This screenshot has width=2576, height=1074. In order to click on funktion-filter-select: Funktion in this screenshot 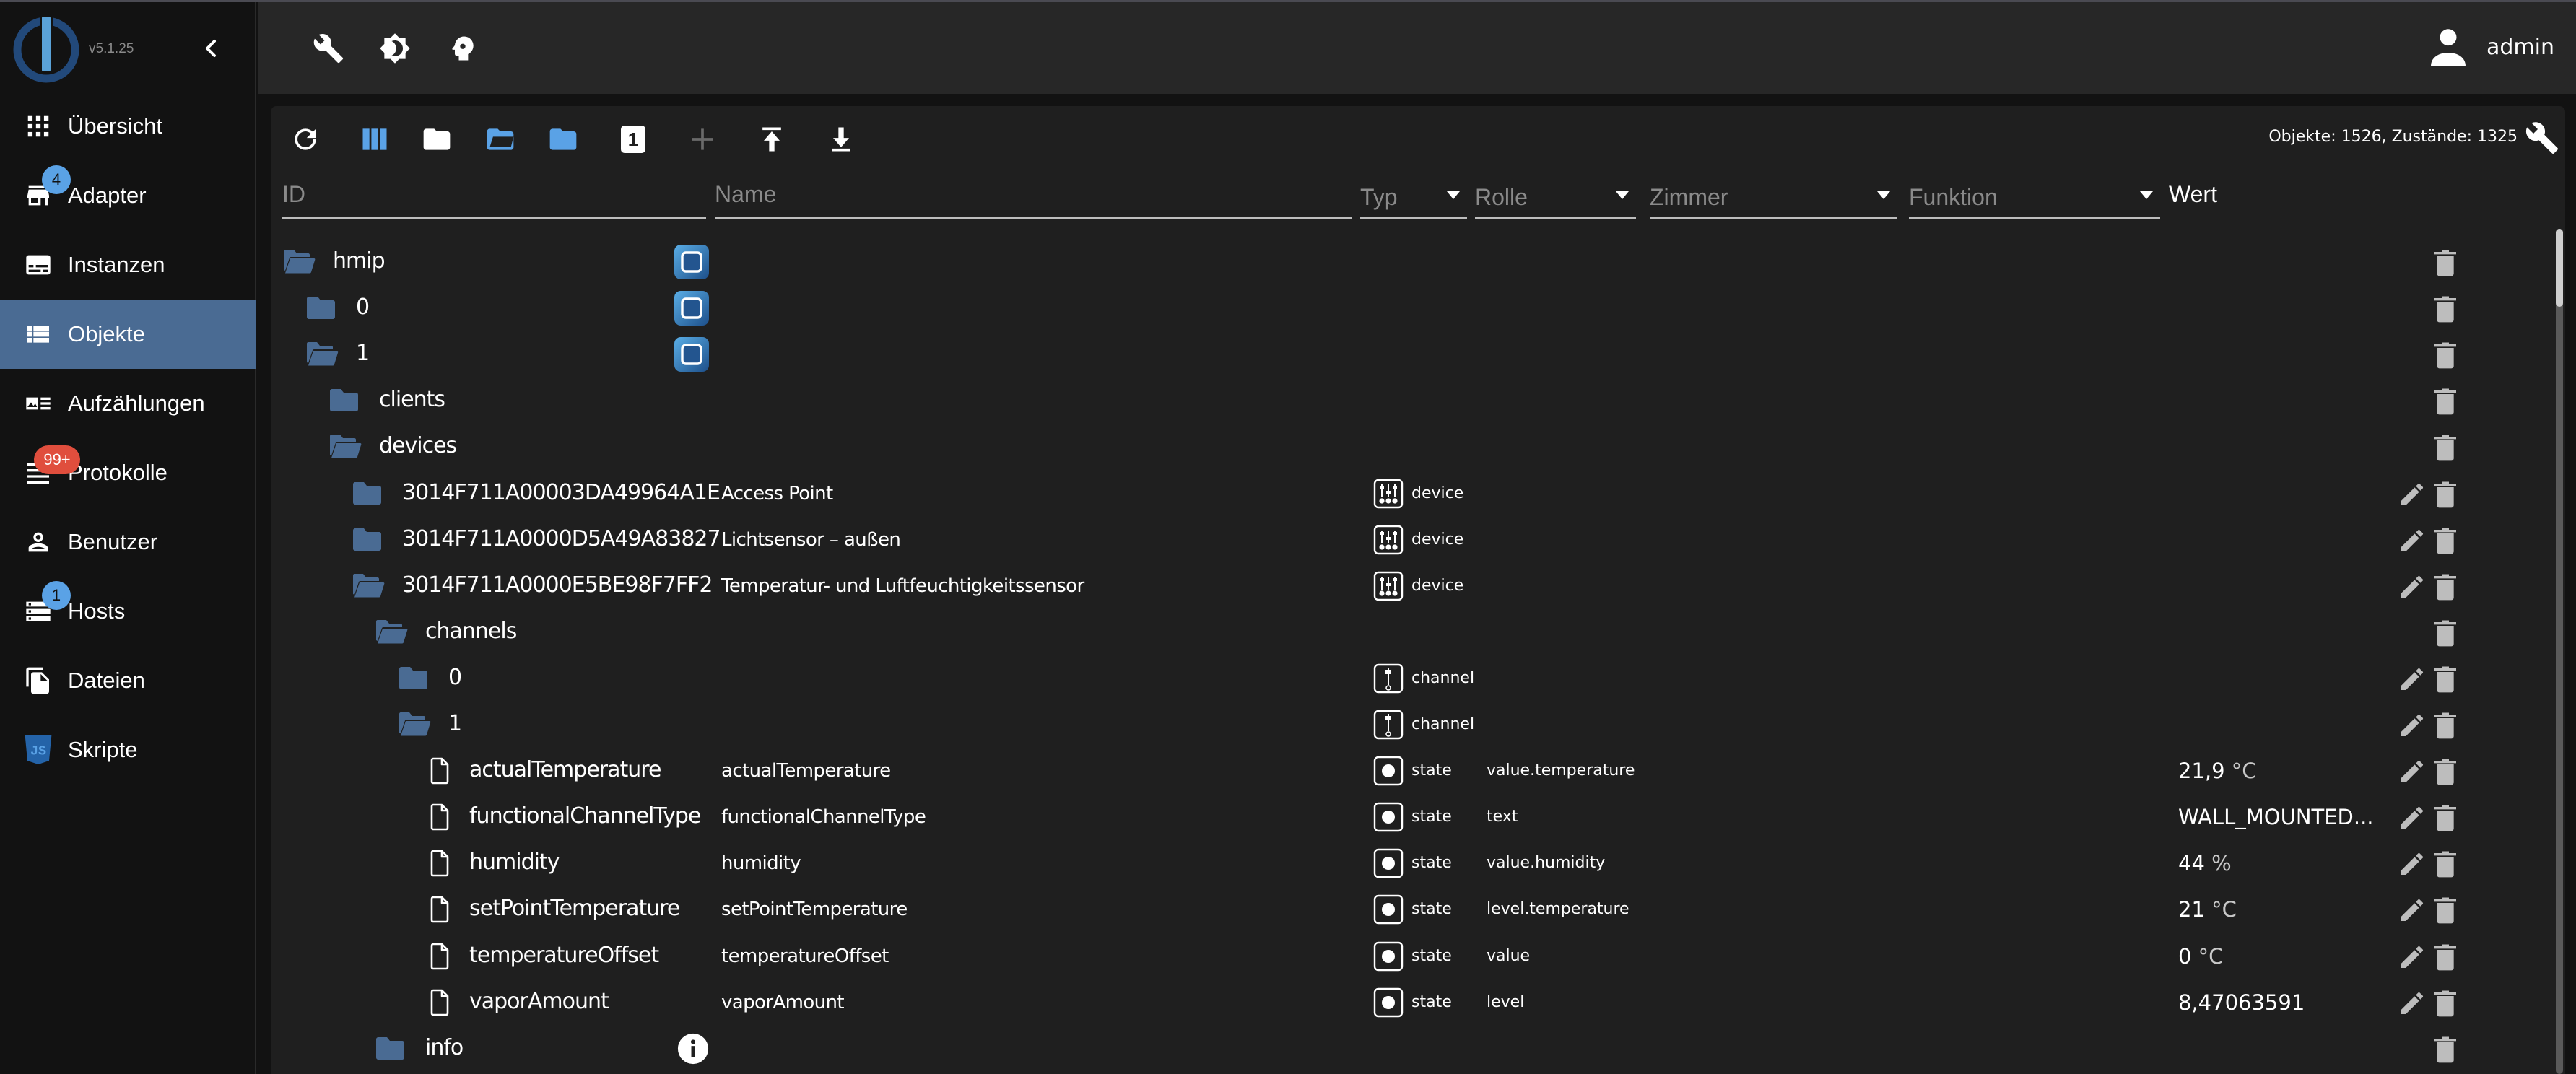, I will do `click(2034, 197)`.